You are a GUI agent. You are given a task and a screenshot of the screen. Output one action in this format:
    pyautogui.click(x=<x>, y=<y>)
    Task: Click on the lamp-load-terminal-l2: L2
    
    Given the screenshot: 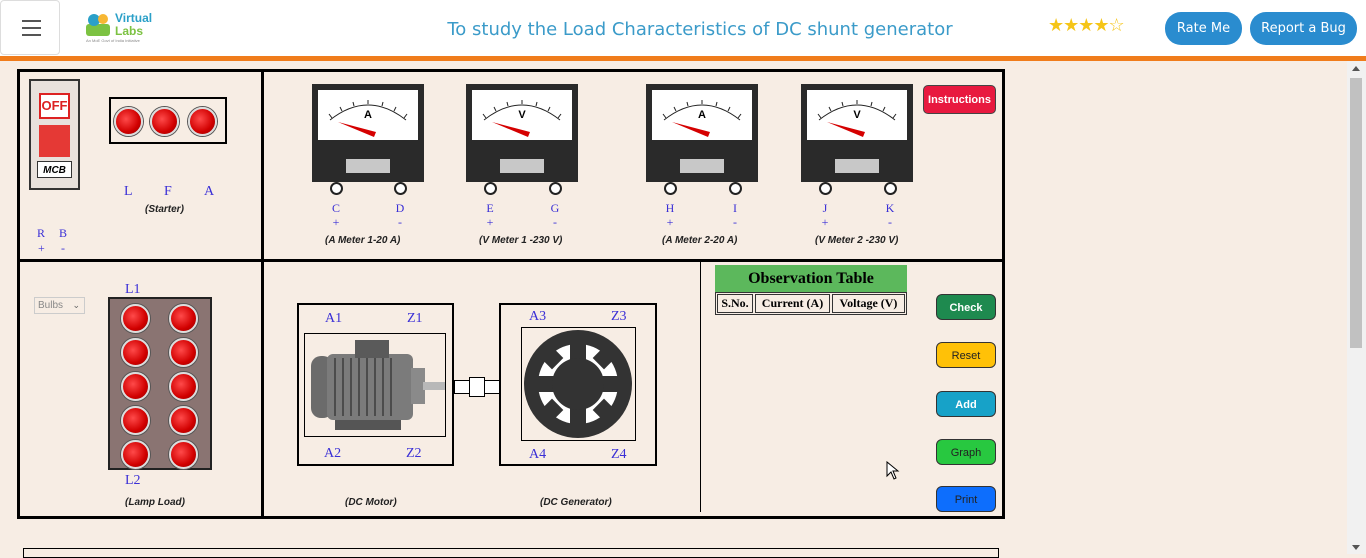 What is the action you would take?
    pyautogui.click(x=133, y=481)
    